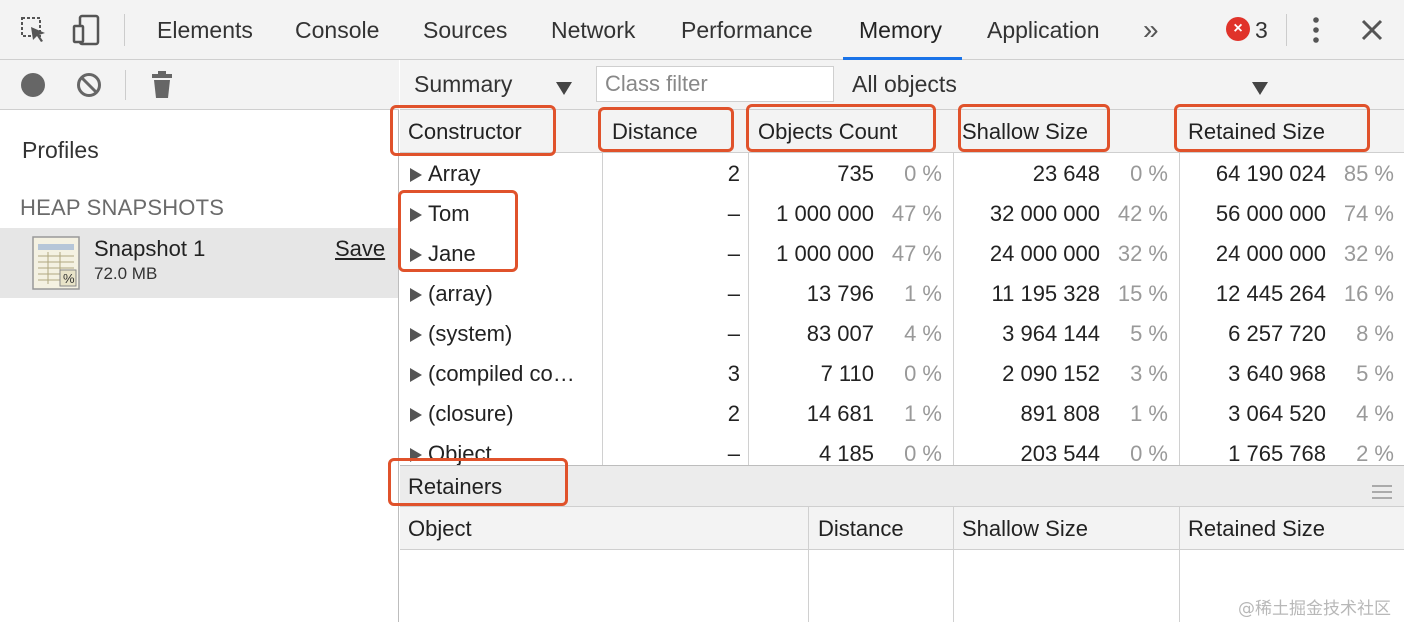  What do you see at coordinates (902, 30) in the screenshot?
I see `tab-memory: Memory` at bounding box center [902, 30].